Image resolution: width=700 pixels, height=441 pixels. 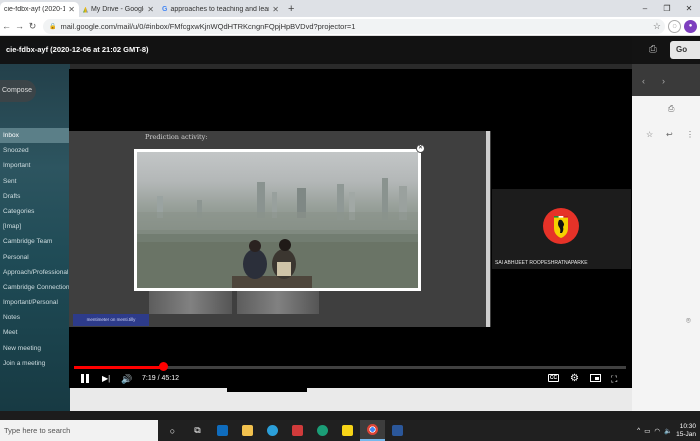 I want to click on video-app-icon, so click(x=297, y=430).